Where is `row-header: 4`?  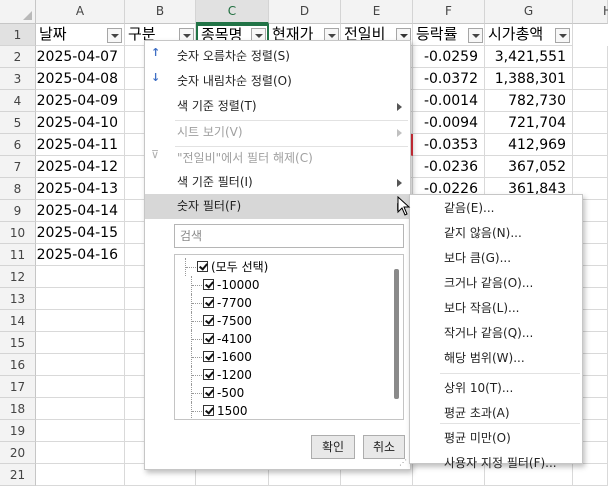 row-header: 4 is located at coordinates (18, 101).